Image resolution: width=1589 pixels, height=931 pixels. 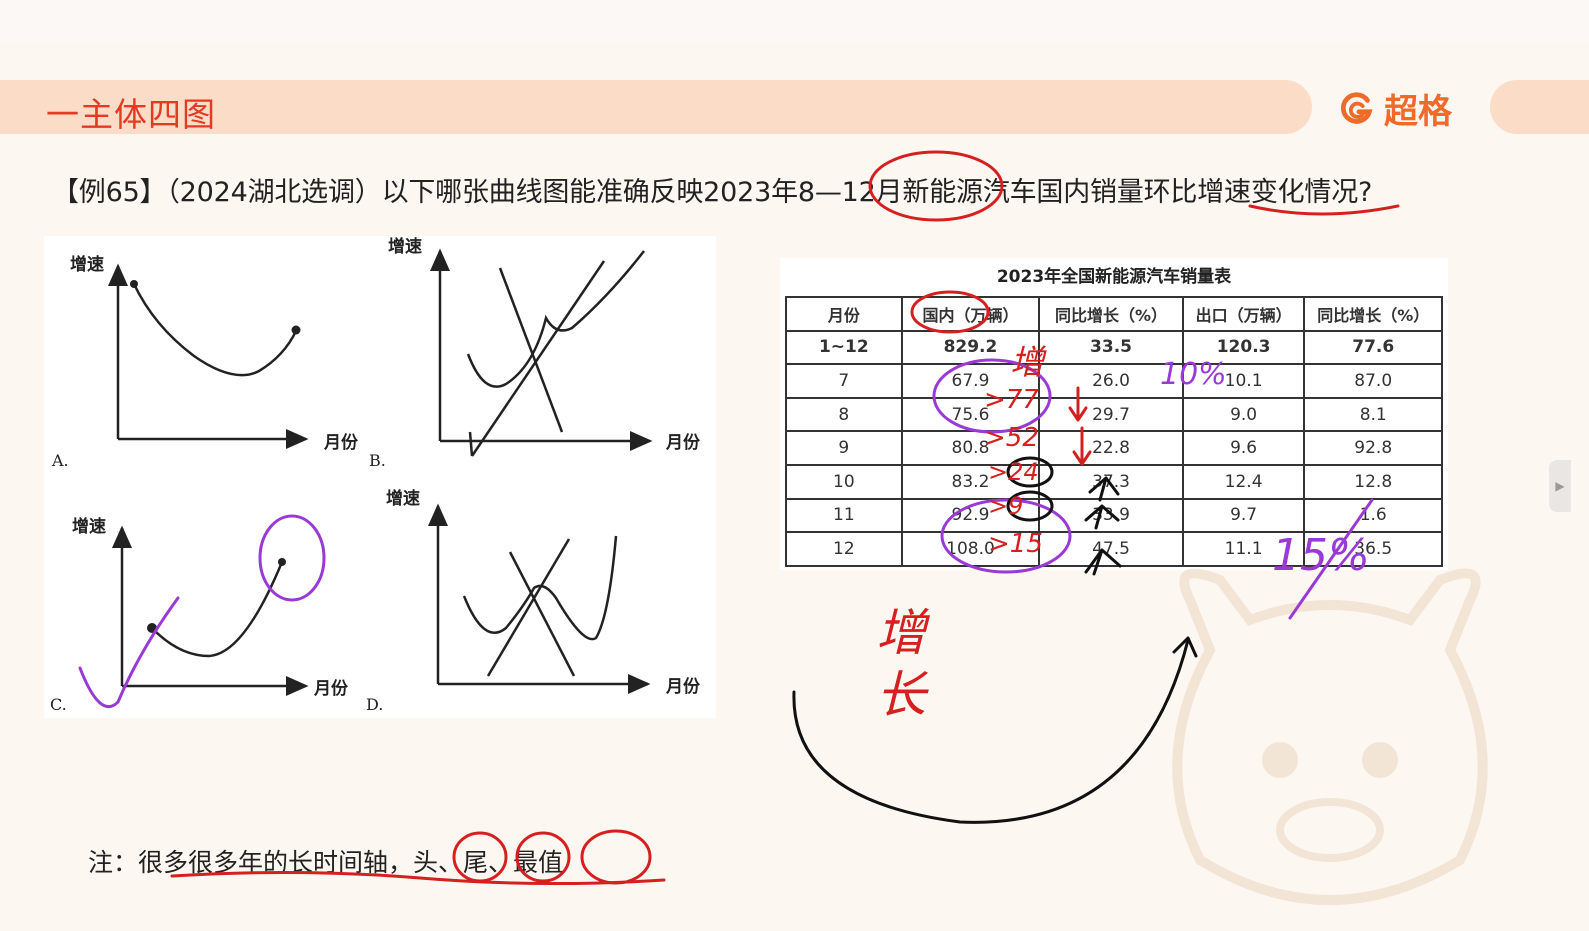 What do you see at coordinates (296, 330) in the screenshot?
I see `option-a-end-dot` at bounding box center [296, 330].